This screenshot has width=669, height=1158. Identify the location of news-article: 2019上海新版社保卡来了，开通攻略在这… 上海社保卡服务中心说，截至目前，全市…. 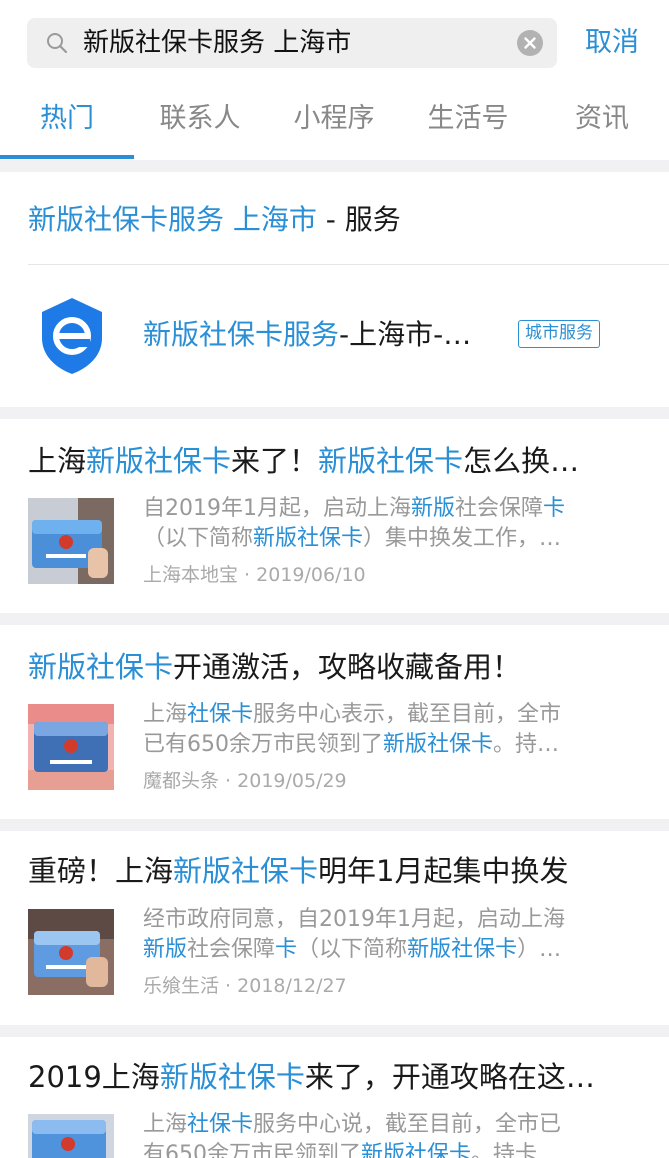
(334, 1097).